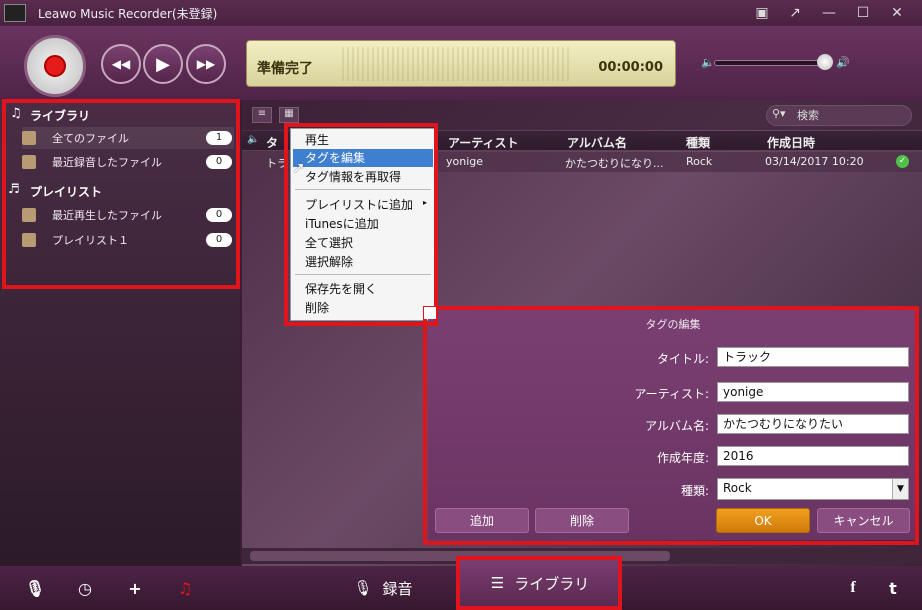 This screenshot has width=922, height=610. I want to click on close-button: ✕, so click(897, 13).